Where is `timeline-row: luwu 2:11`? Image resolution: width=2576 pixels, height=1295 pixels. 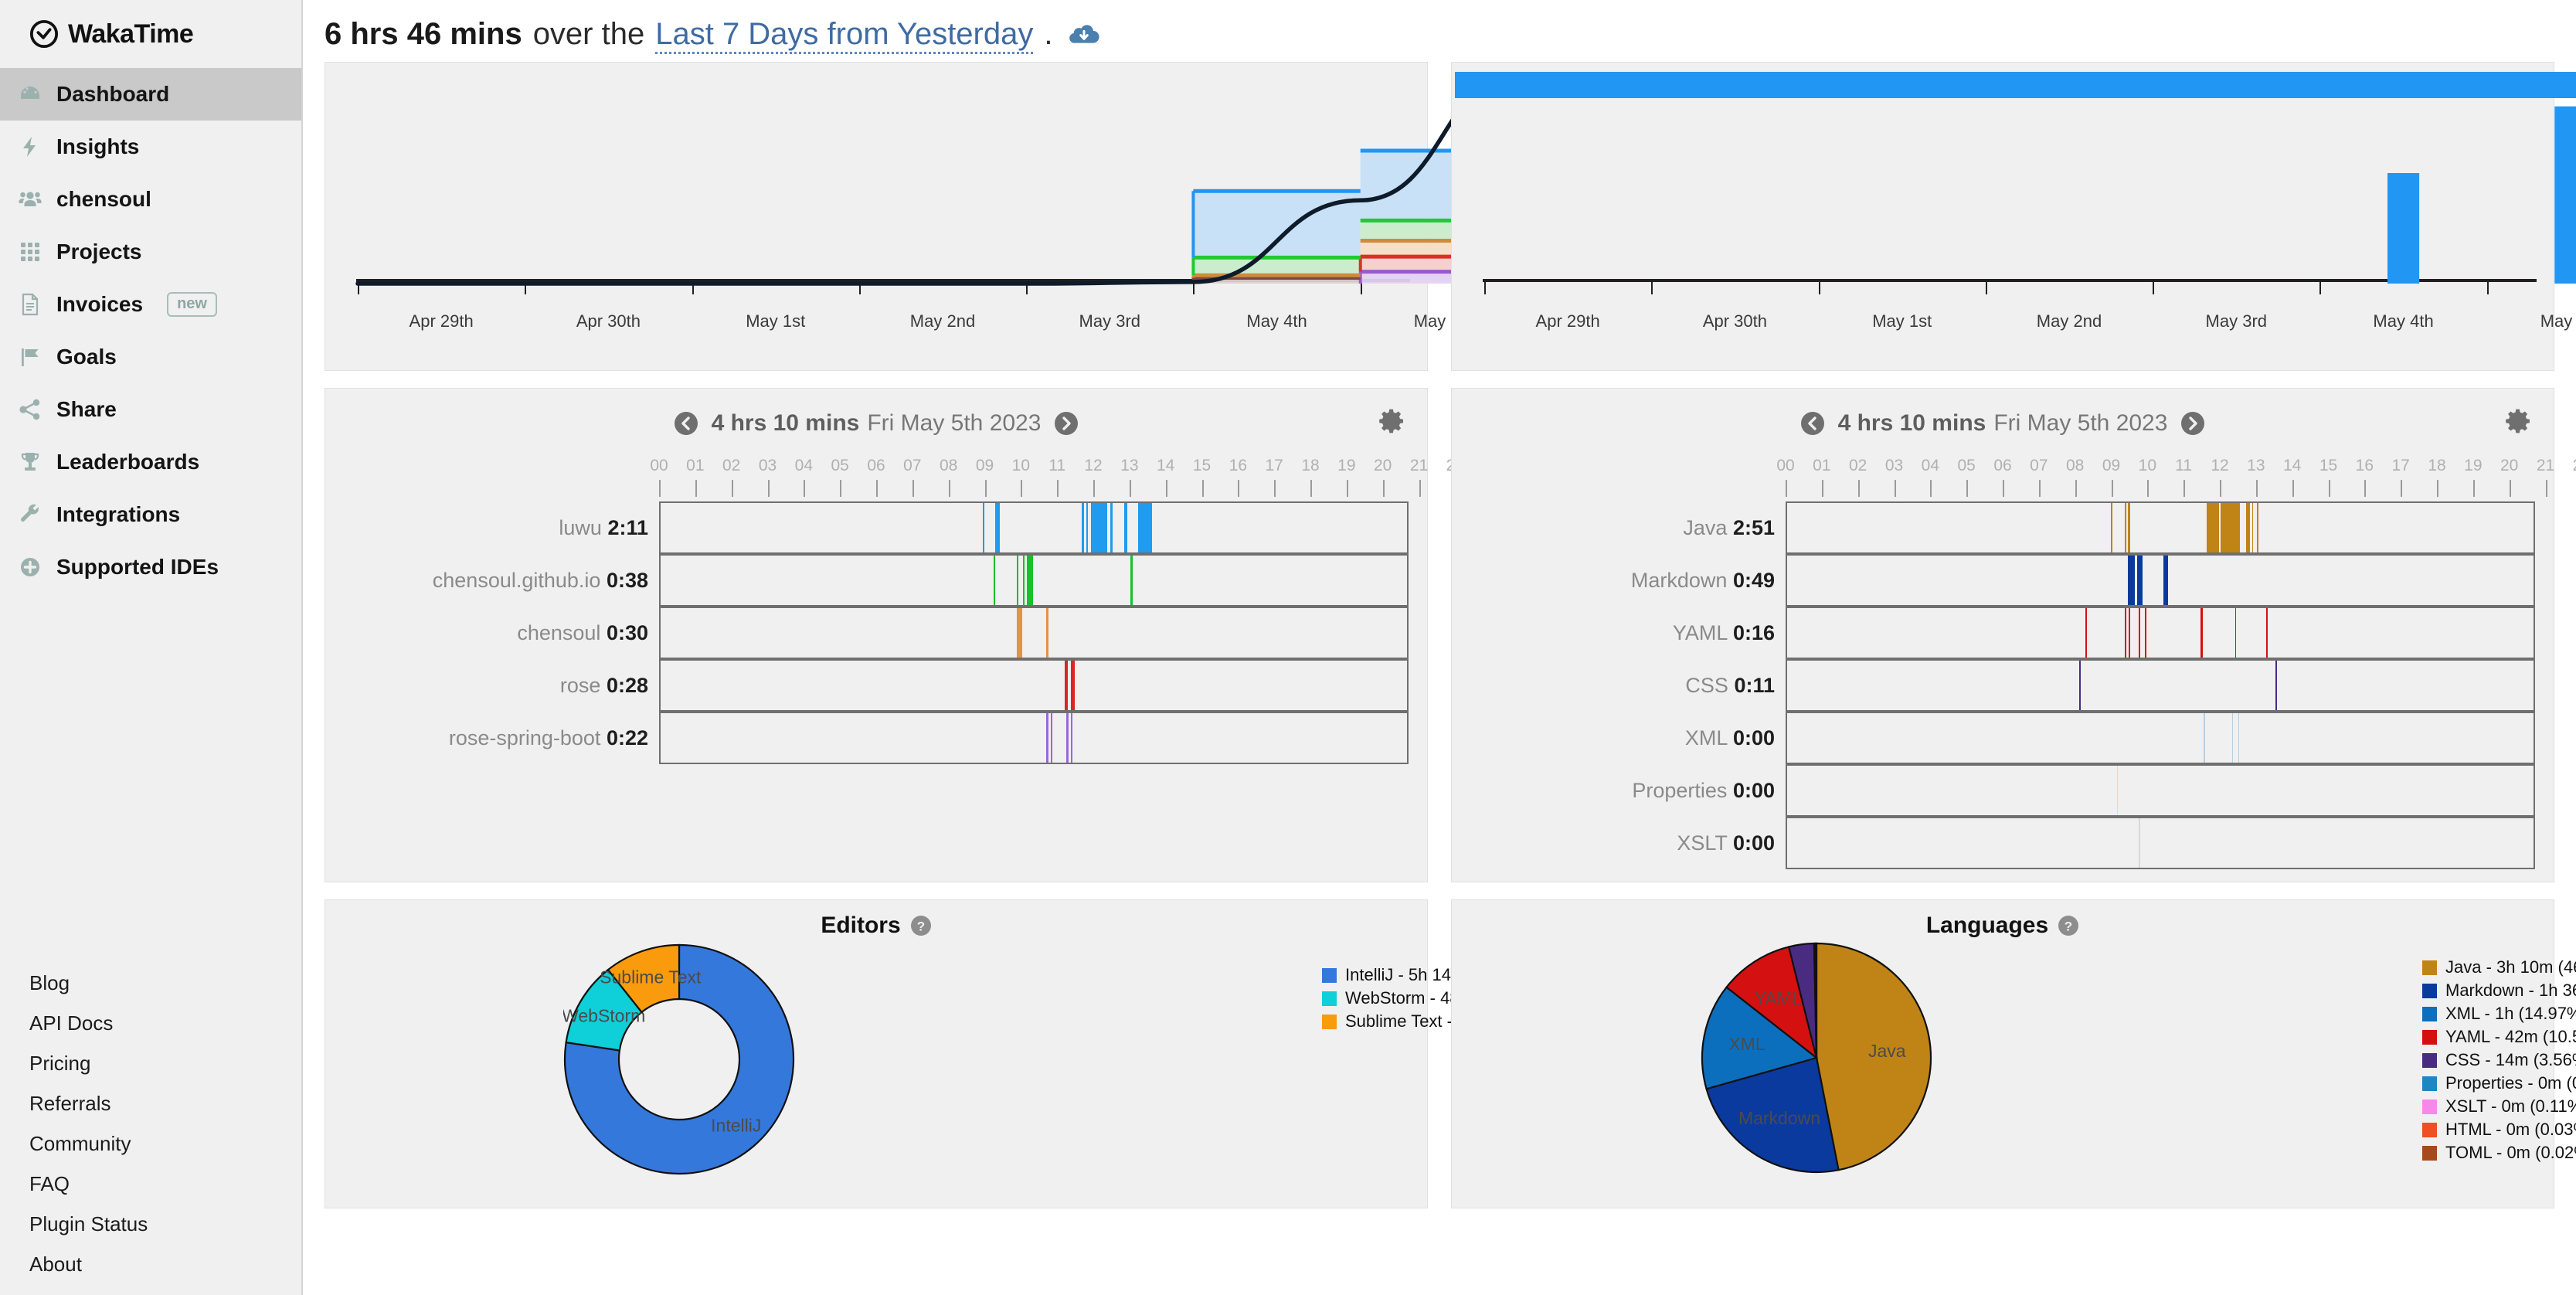 timeline-row: luwu 2:11 is located at coordinates (876, 527).